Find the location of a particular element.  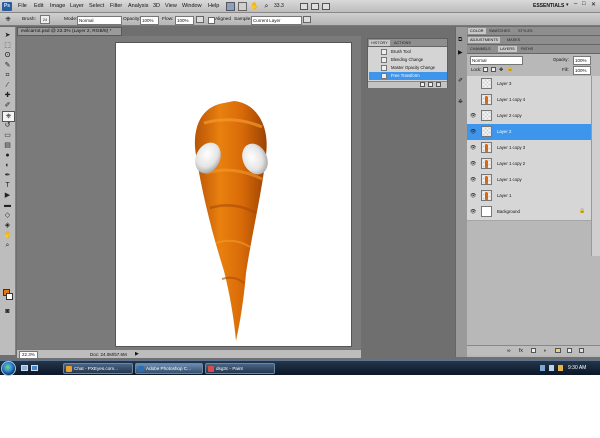

tray-network-icon is located at coordinates (542, 368).